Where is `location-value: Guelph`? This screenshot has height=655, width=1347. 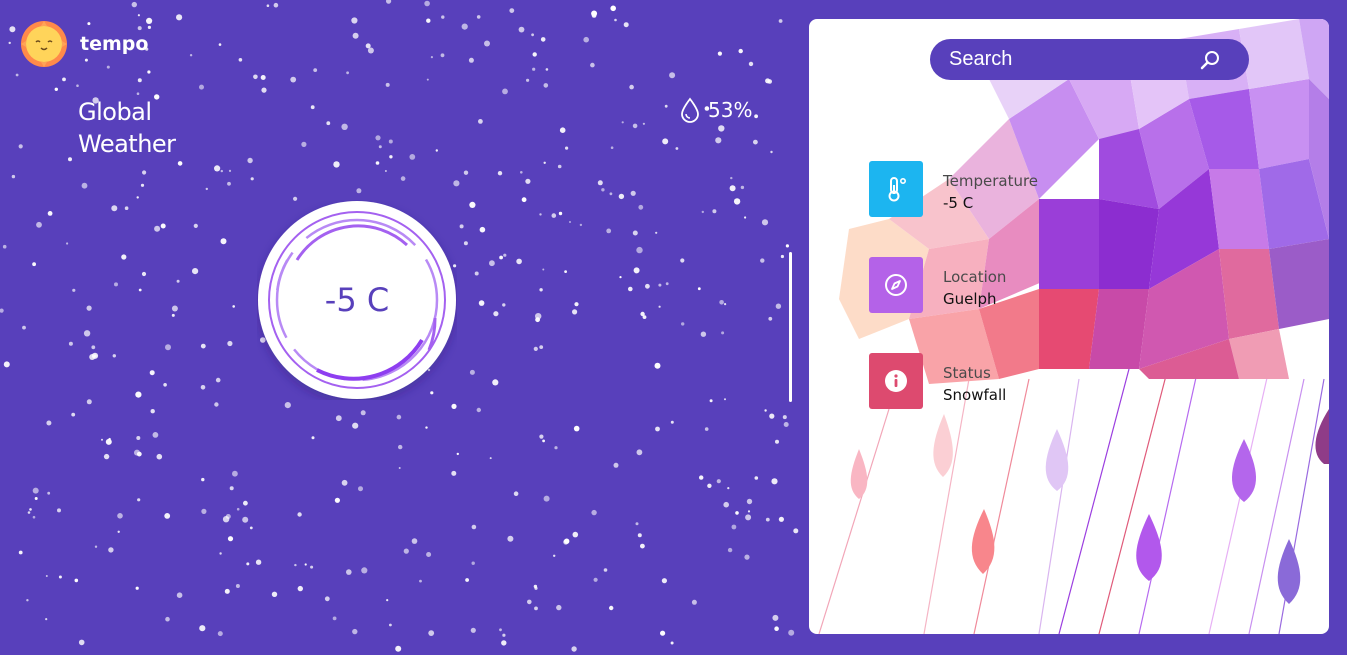
location-value: Guelph is located at coordinates (970, 299).